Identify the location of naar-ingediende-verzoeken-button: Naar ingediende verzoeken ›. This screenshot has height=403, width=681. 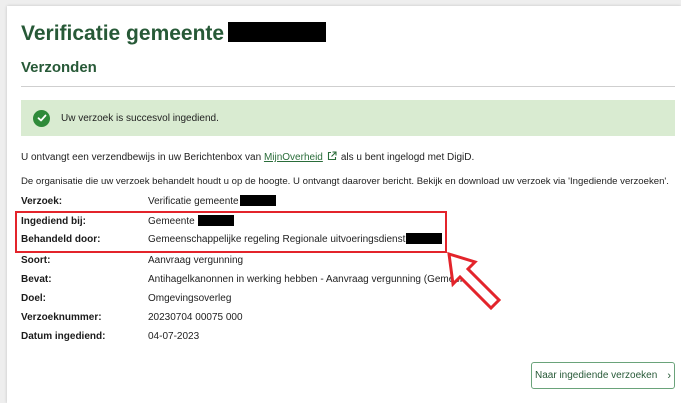
(603, 375).